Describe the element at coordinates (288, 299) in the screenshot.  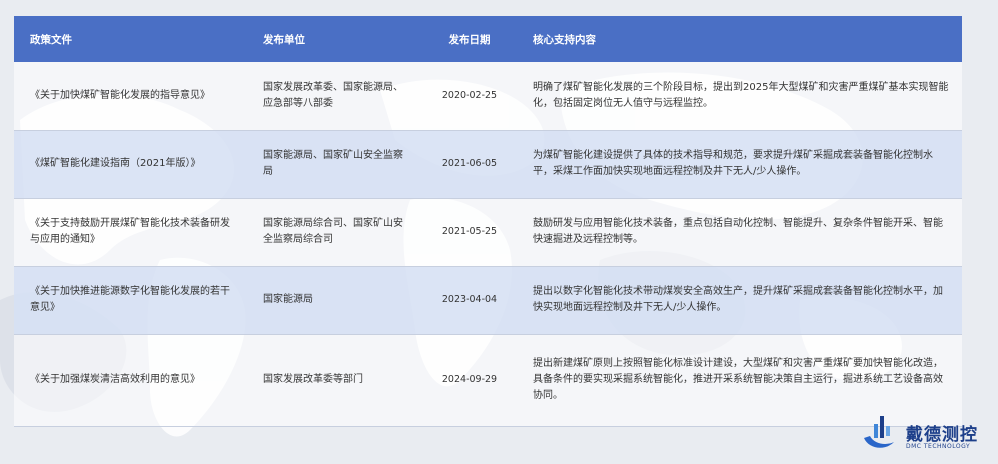
I see `cell-issuer: 国家能源局` at that location.